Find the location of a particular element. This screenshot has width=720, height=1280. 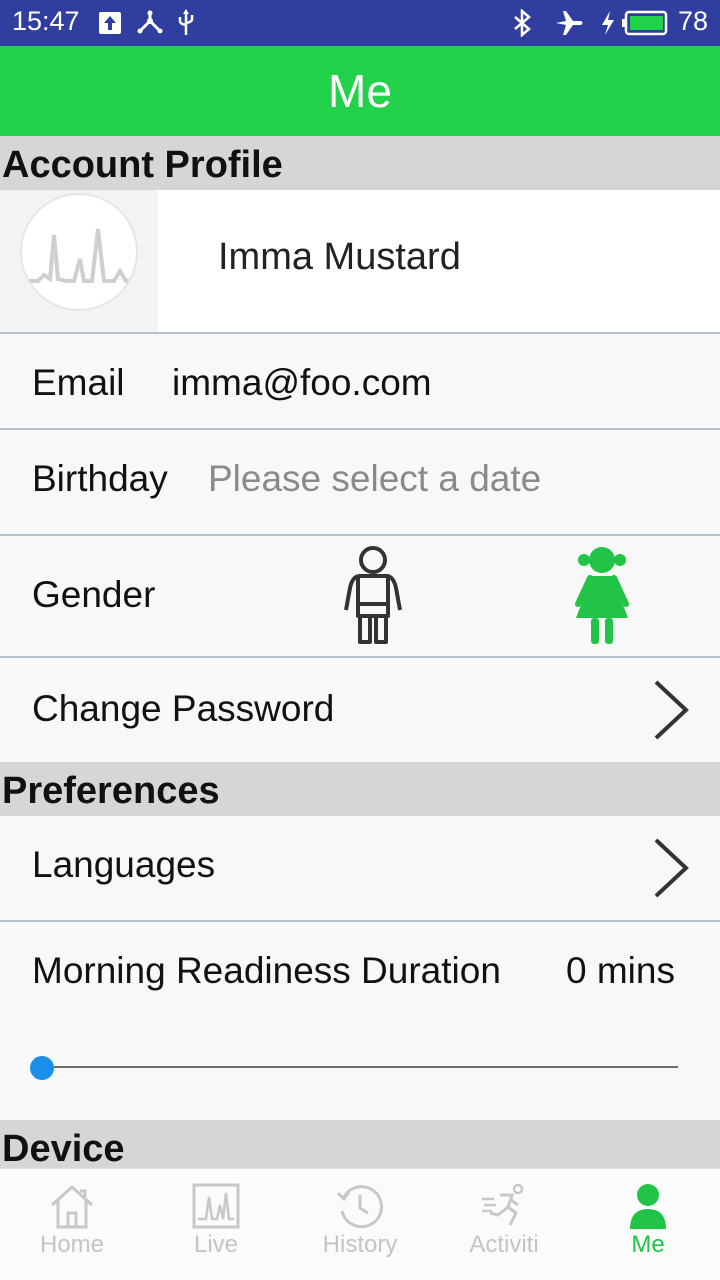

section-header-account-profile: Account Profile is located at coordinates (360, 163).